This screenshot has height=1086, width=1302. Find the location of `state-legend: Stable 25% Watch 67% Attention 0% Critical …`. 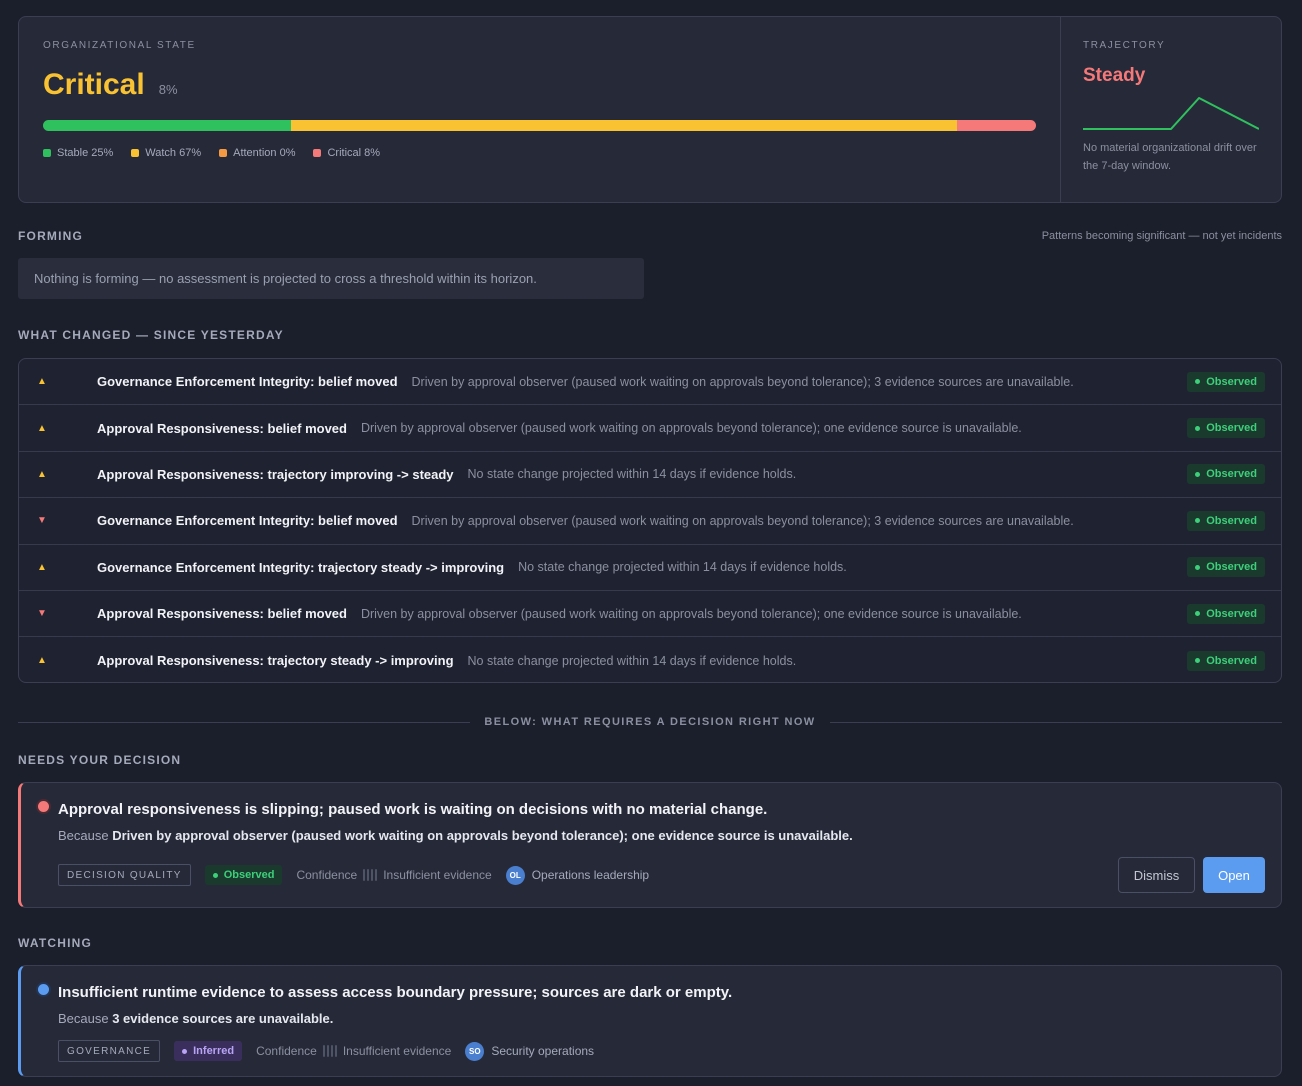

state-legend: Stable 25% Watch 67% Attention 0% Critical … is located at coordinates (539, 153).